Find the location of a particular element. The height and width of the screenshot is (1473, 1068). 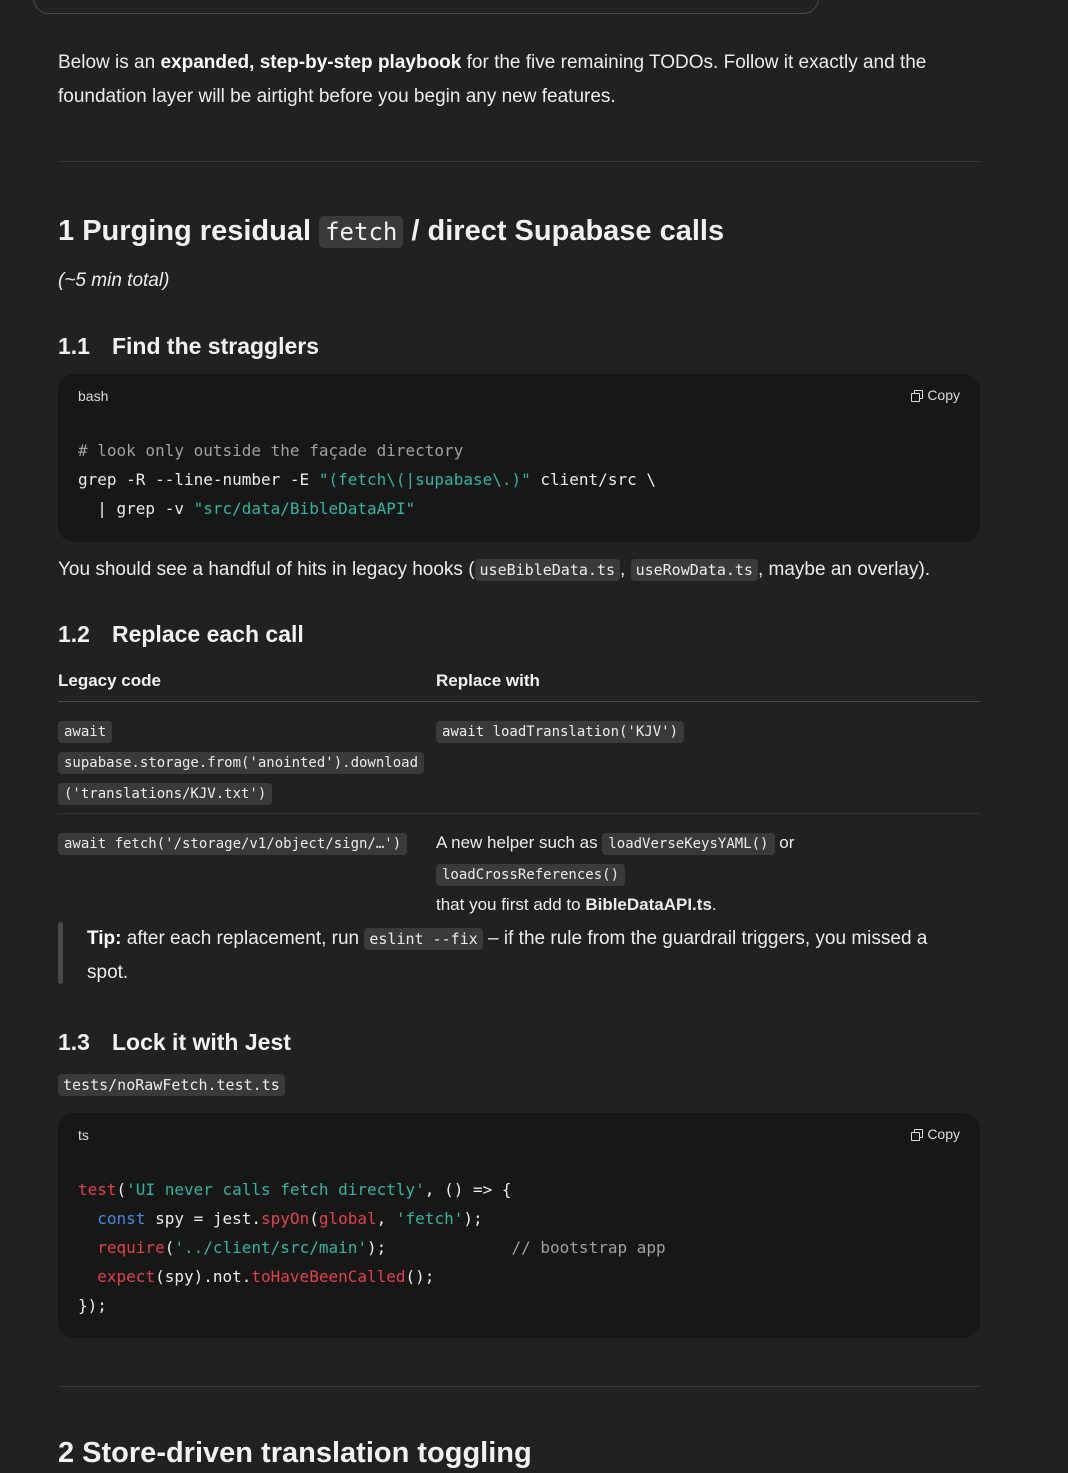

step-1-1-heading: 1.1 Find the stragglers is located at coordinates (188, 346).